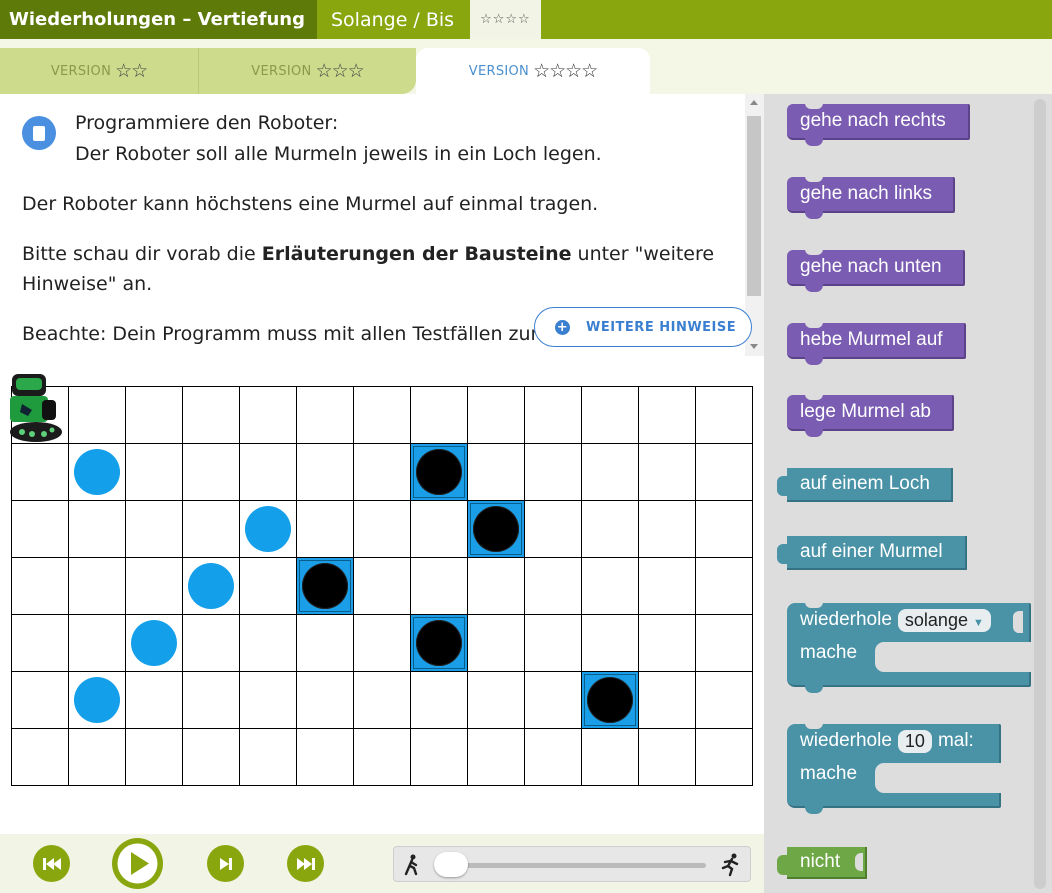 The image size is (1052, 893). I want to click on block-move-left: gehe nach links, so click(871, 197).